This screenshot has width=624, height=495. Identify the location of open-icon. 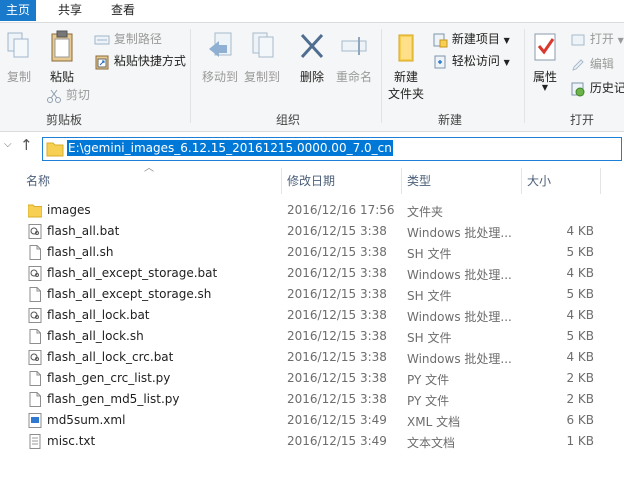
(578, 39).